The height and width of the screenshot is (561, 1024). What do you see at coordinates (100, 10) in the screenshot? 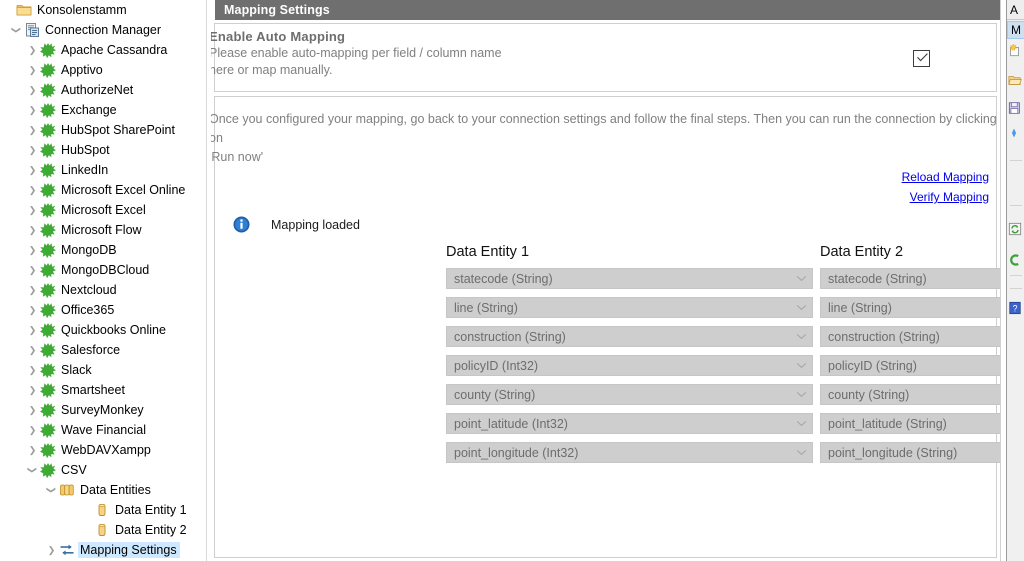
I see `tree-item-konsolenstamm: Konsolenstamm` at bounding box center [100, 10].